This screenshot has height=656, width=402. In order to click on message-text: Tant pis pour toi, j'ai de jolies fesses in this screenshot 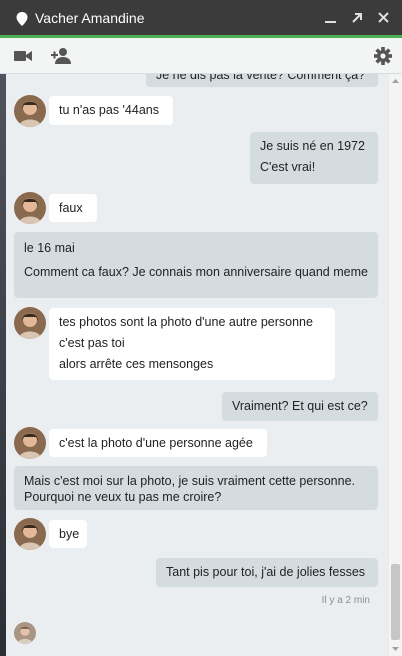, I will do `click(266, 572)`.